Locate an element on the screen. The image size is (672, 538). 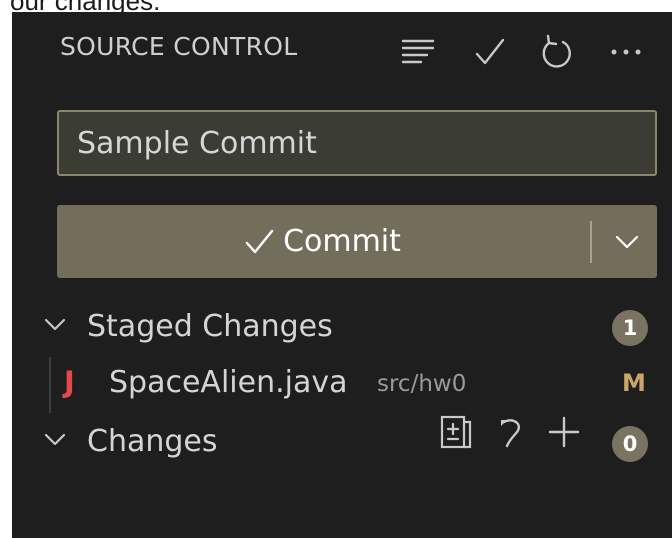
staged-changes-label: Staged Changes is located at coordinates (210, 326).